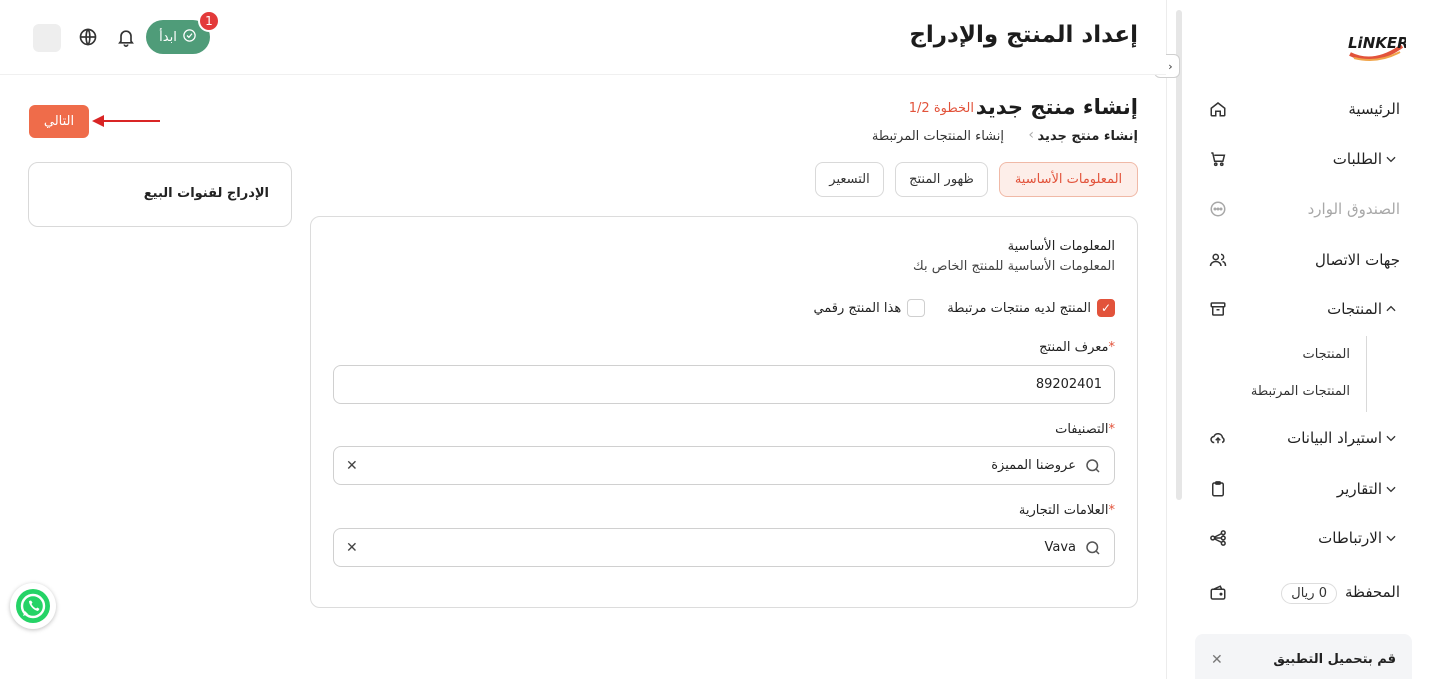 The height and width of the screenshot is (679, 1430). Describe the element at coordinates (1297, 159) in the screenshot. I see `nav-orders: الطلبات` at that location.